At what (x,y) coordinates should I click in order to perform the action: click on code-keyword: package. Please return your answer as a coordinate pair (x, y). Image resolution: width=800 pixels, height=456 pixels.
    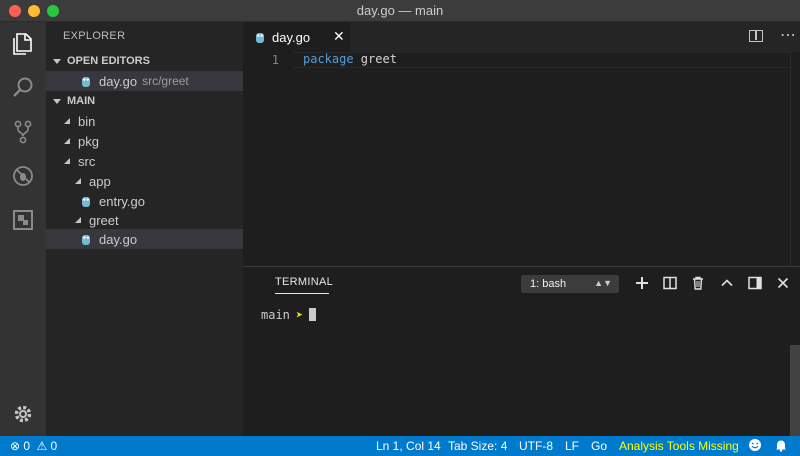
    Looking at the image, I should click on (328, 59).